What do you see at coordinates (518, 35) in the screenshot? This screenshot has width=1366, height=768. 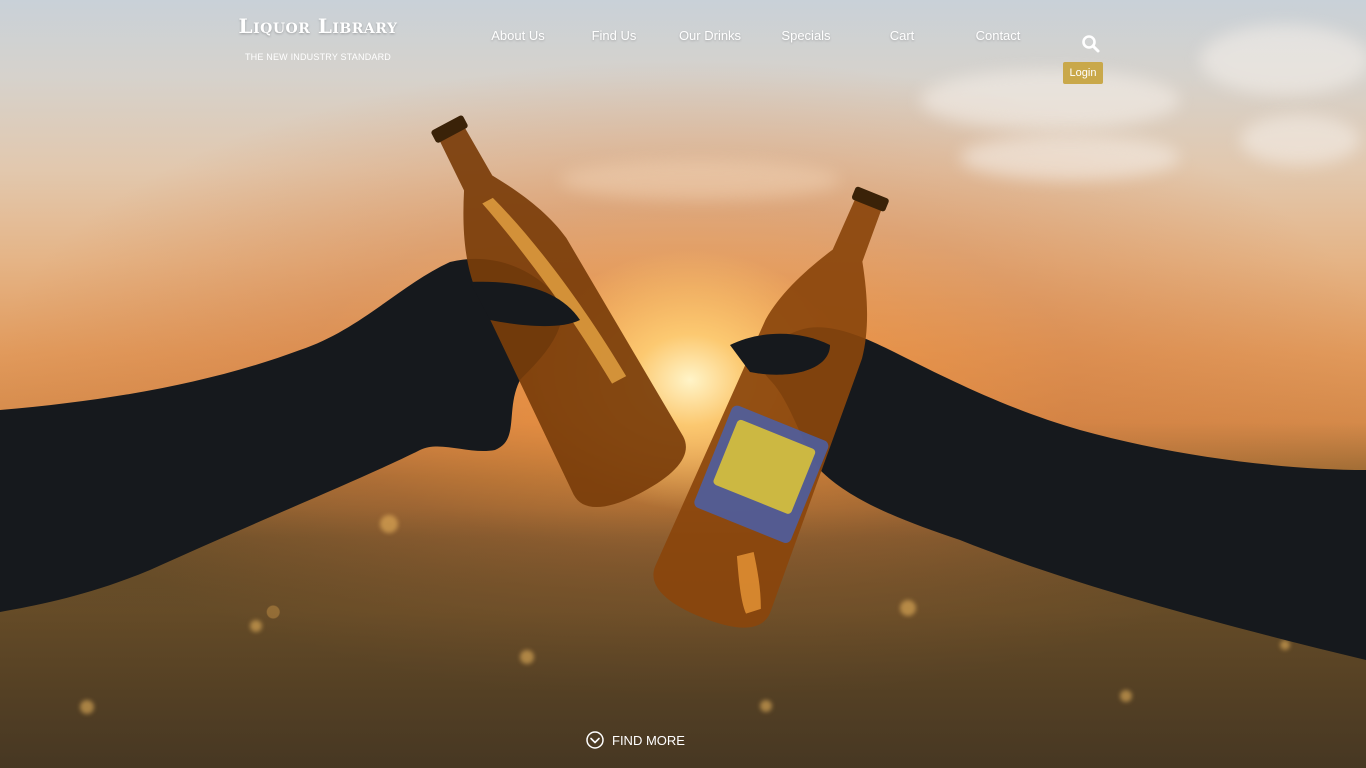 I see `nav-item-about-us: About Us` at bounding box center [518, 35].